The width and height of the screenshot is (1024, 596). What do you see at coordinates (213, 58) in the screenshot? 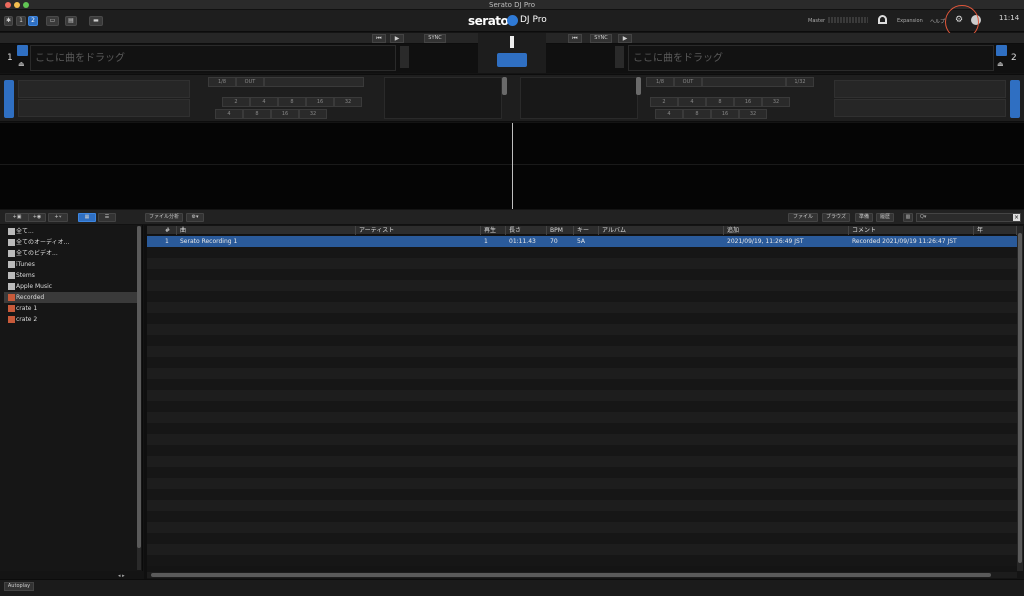
I see `deck-1-drop-zone: ここに曲をドラッグ` at bounding box center [213, 58].